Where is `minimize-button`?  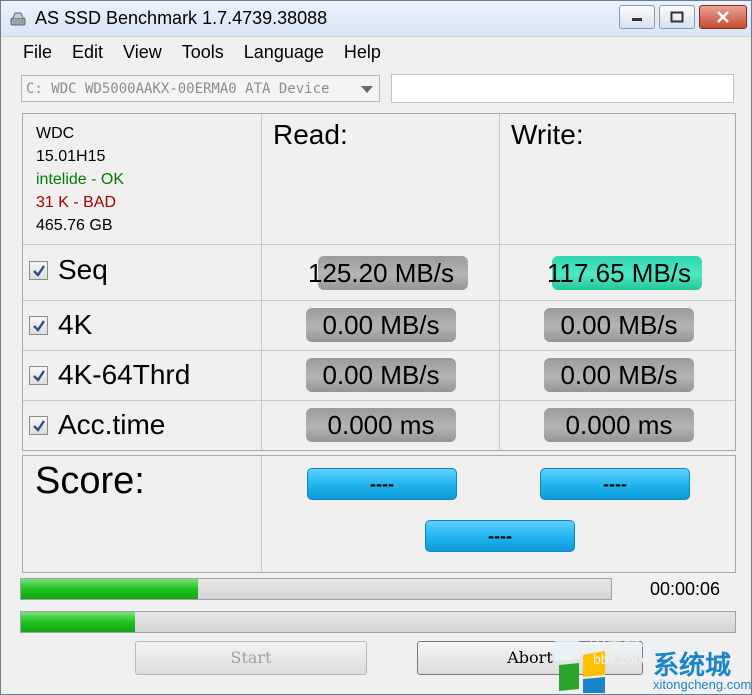
minimize-button is located at coordinates (637, 17).